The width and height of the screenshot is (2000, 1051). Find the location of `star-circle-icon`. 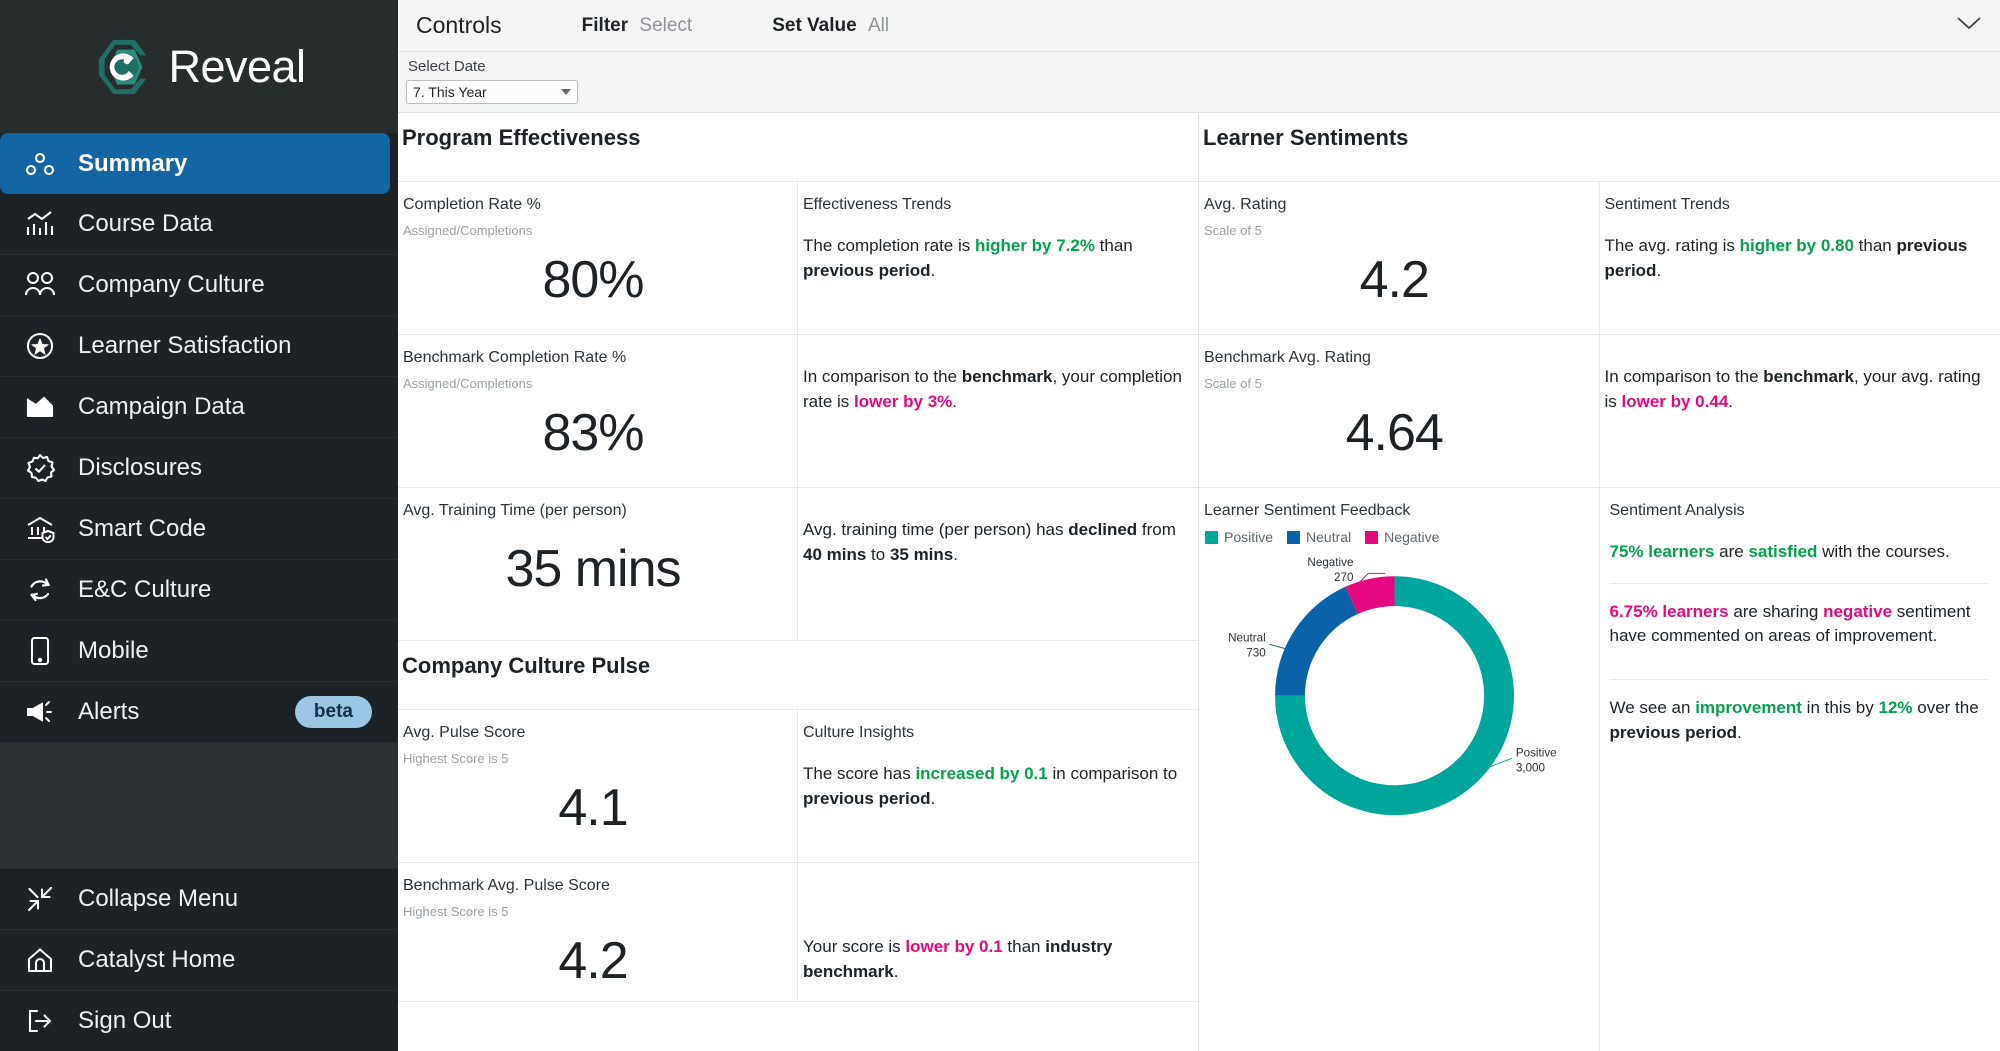

star-circle-icon is located at coordinates (40, 346).